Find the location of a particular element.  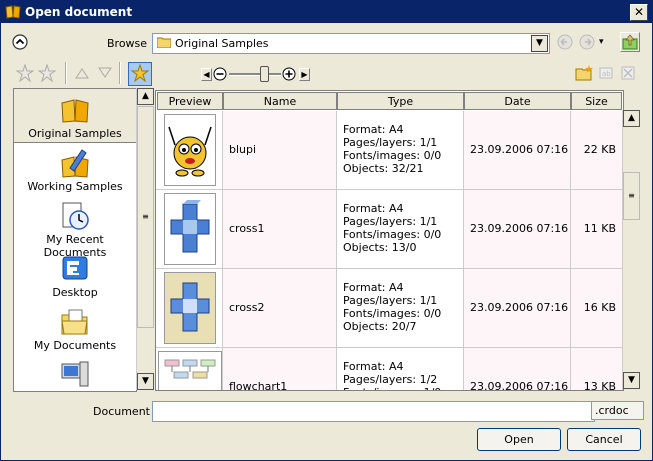

back-arrow-icon is located at coordinates (565, 42).